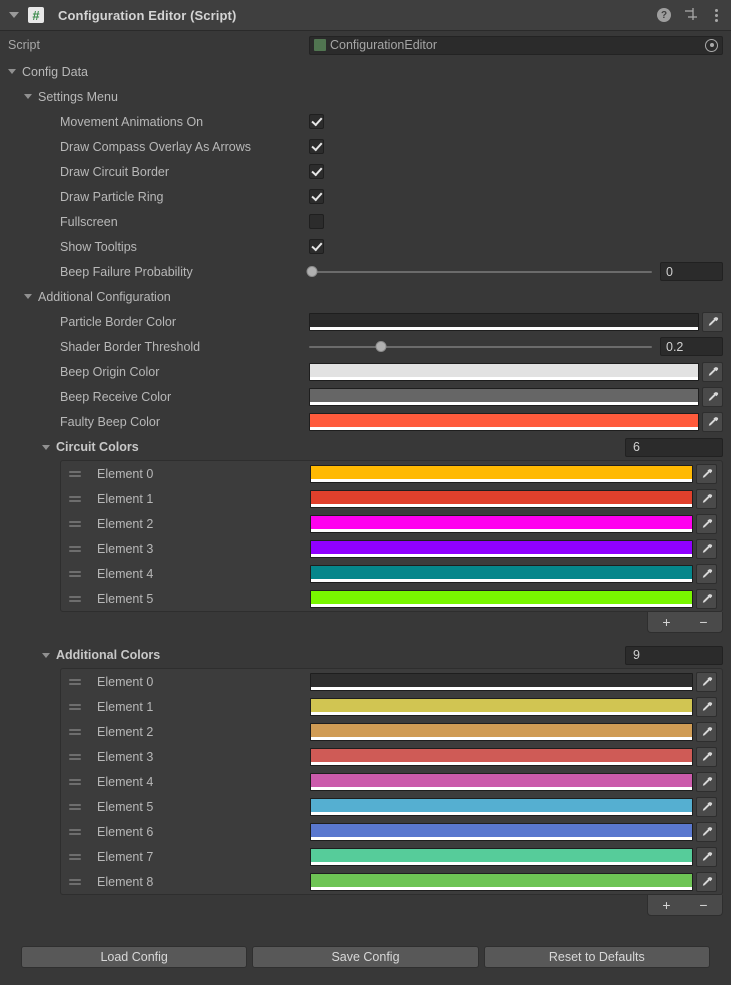 The image size is (731, 985). What do you see at coordinates (147, 15) in the screenshot?
I see `page-title: Configuration Editor (Script)` at bounding box center [147, 15].